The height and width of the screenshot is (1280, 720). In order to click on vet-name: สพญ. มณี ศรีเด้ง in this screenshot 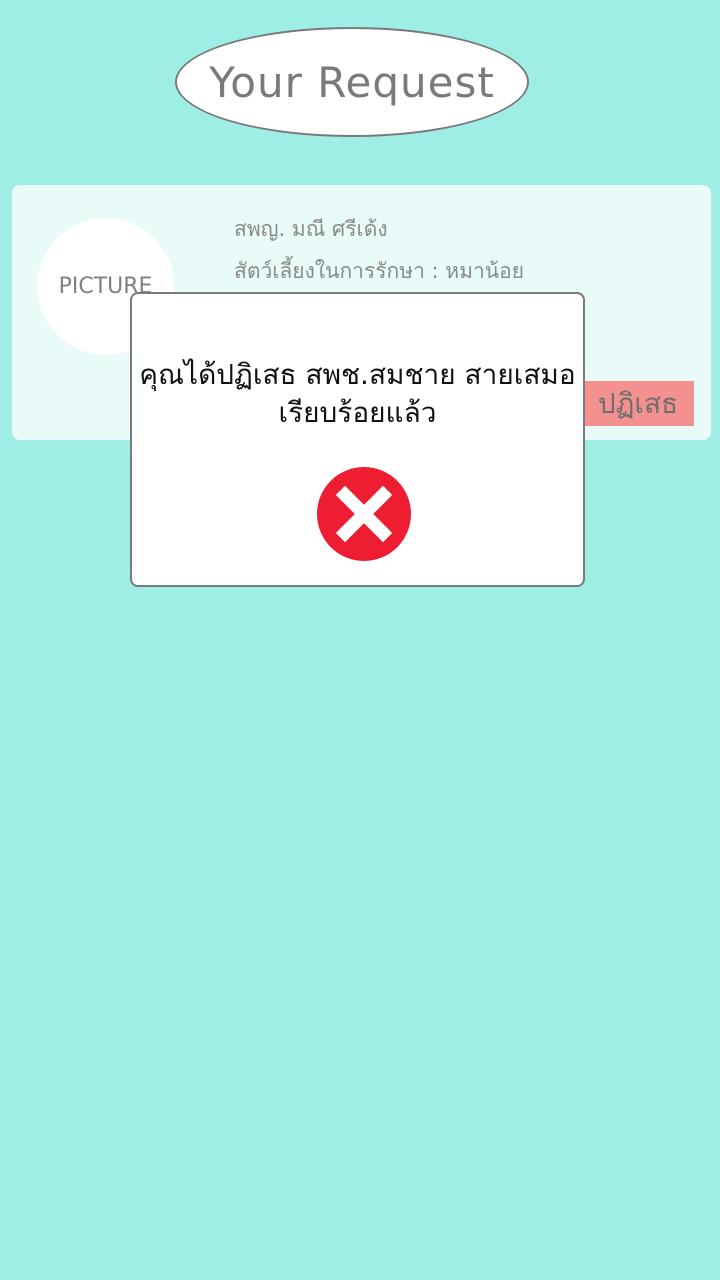, I will do `click(311, 229)`.